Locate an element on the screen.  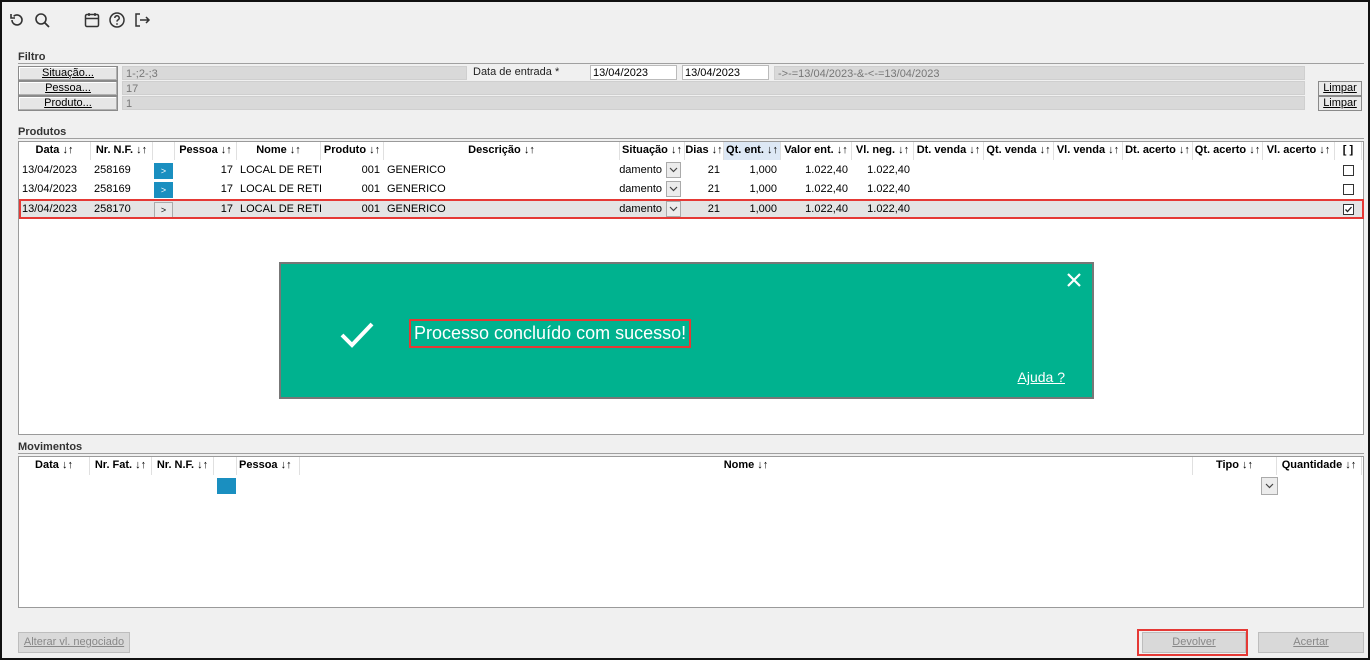
data-entrada-to: 13/04/2023 is located at coordinates (725, 72).